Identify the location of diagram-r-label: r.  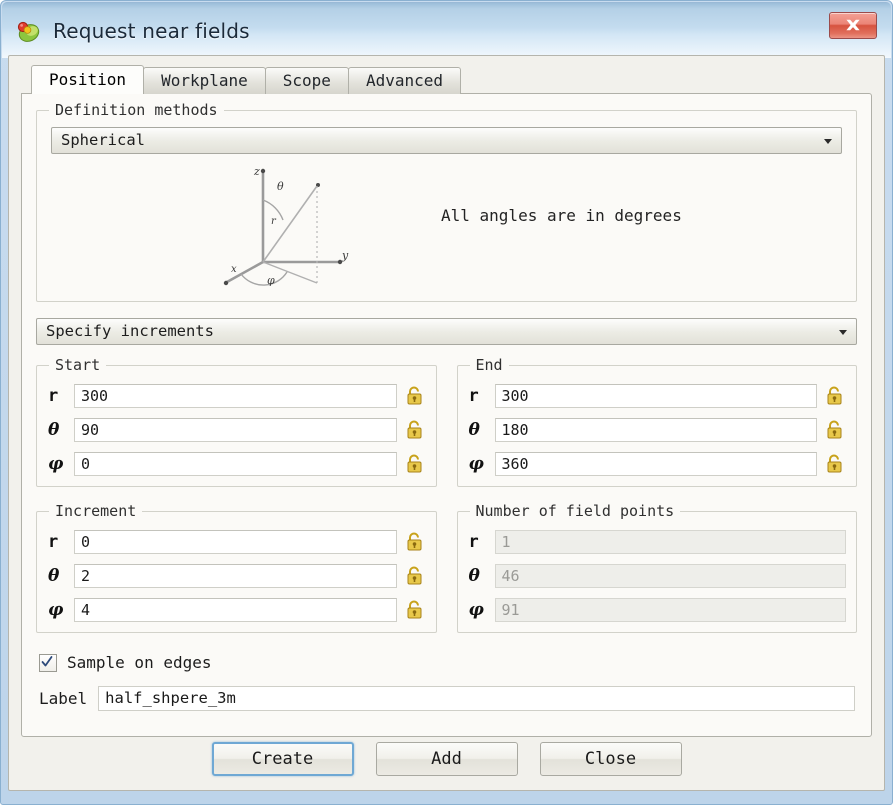
(274, 221).